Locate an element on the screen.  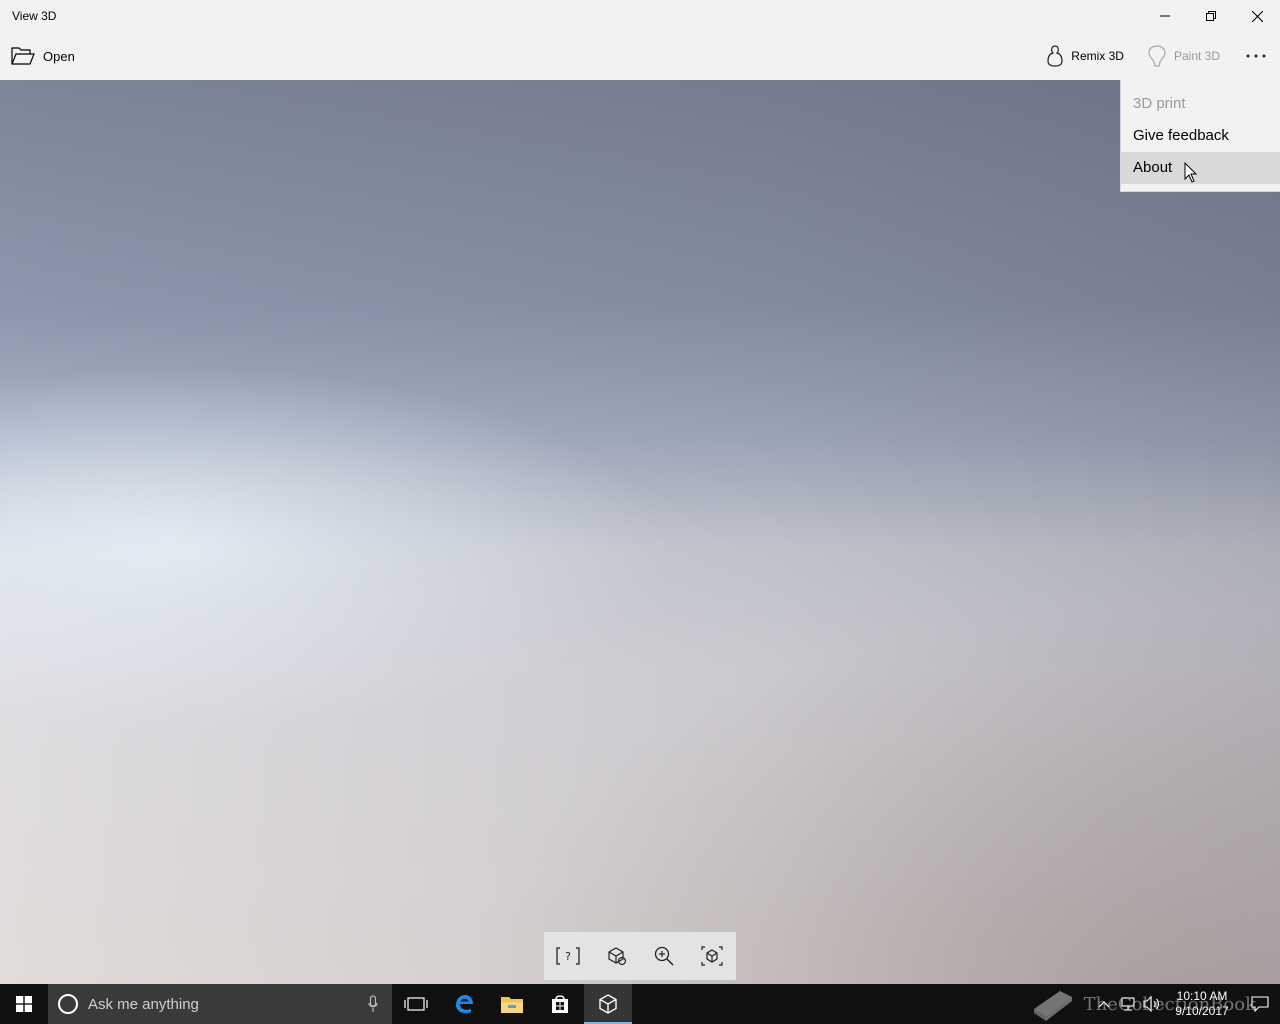
menu-item-give-feedback: Give feedback is located at coordinates (1200, 136).